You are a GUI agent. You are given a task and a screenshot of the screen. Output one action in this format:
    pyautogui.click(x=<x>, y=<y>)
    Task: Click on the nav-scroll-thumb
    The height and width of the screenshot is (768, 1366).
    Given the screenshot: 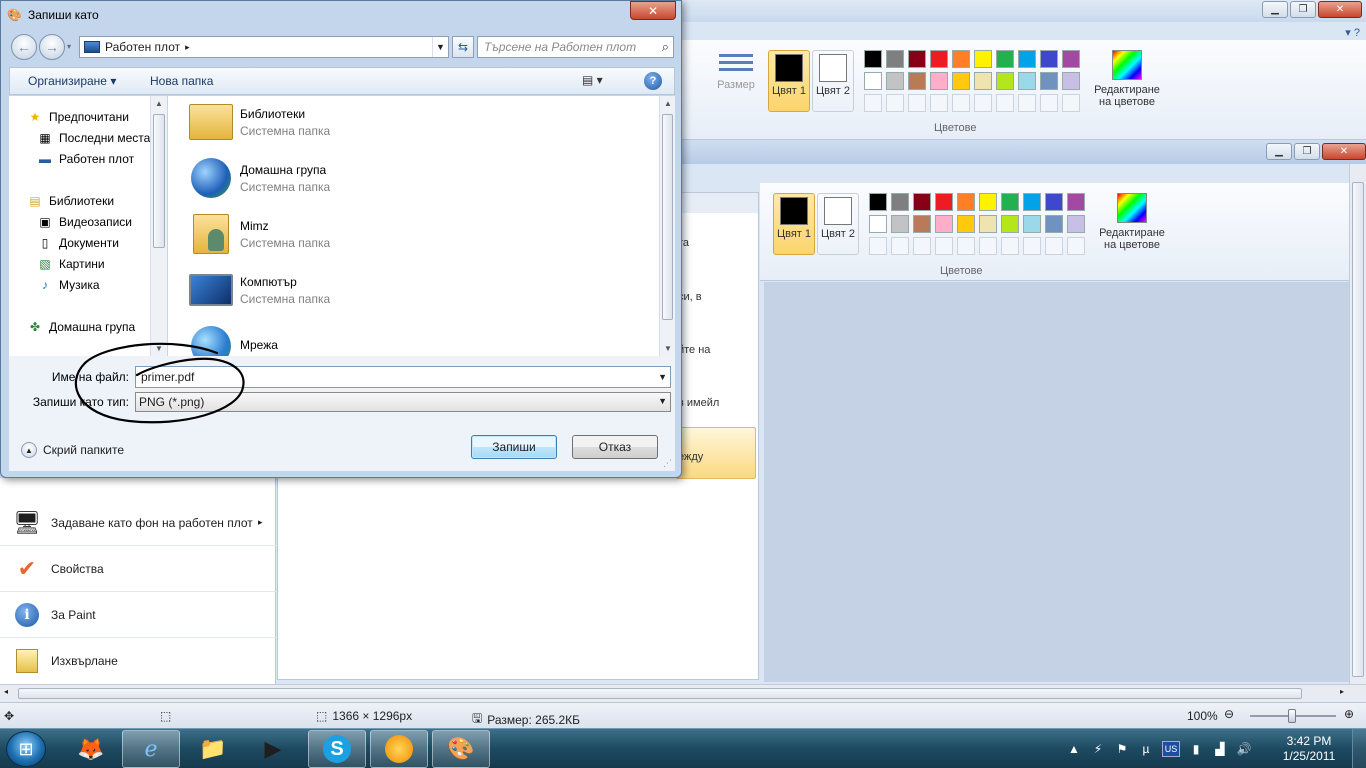 What is the action you would take?
    pyautogui.click(x=159, y=181)
    